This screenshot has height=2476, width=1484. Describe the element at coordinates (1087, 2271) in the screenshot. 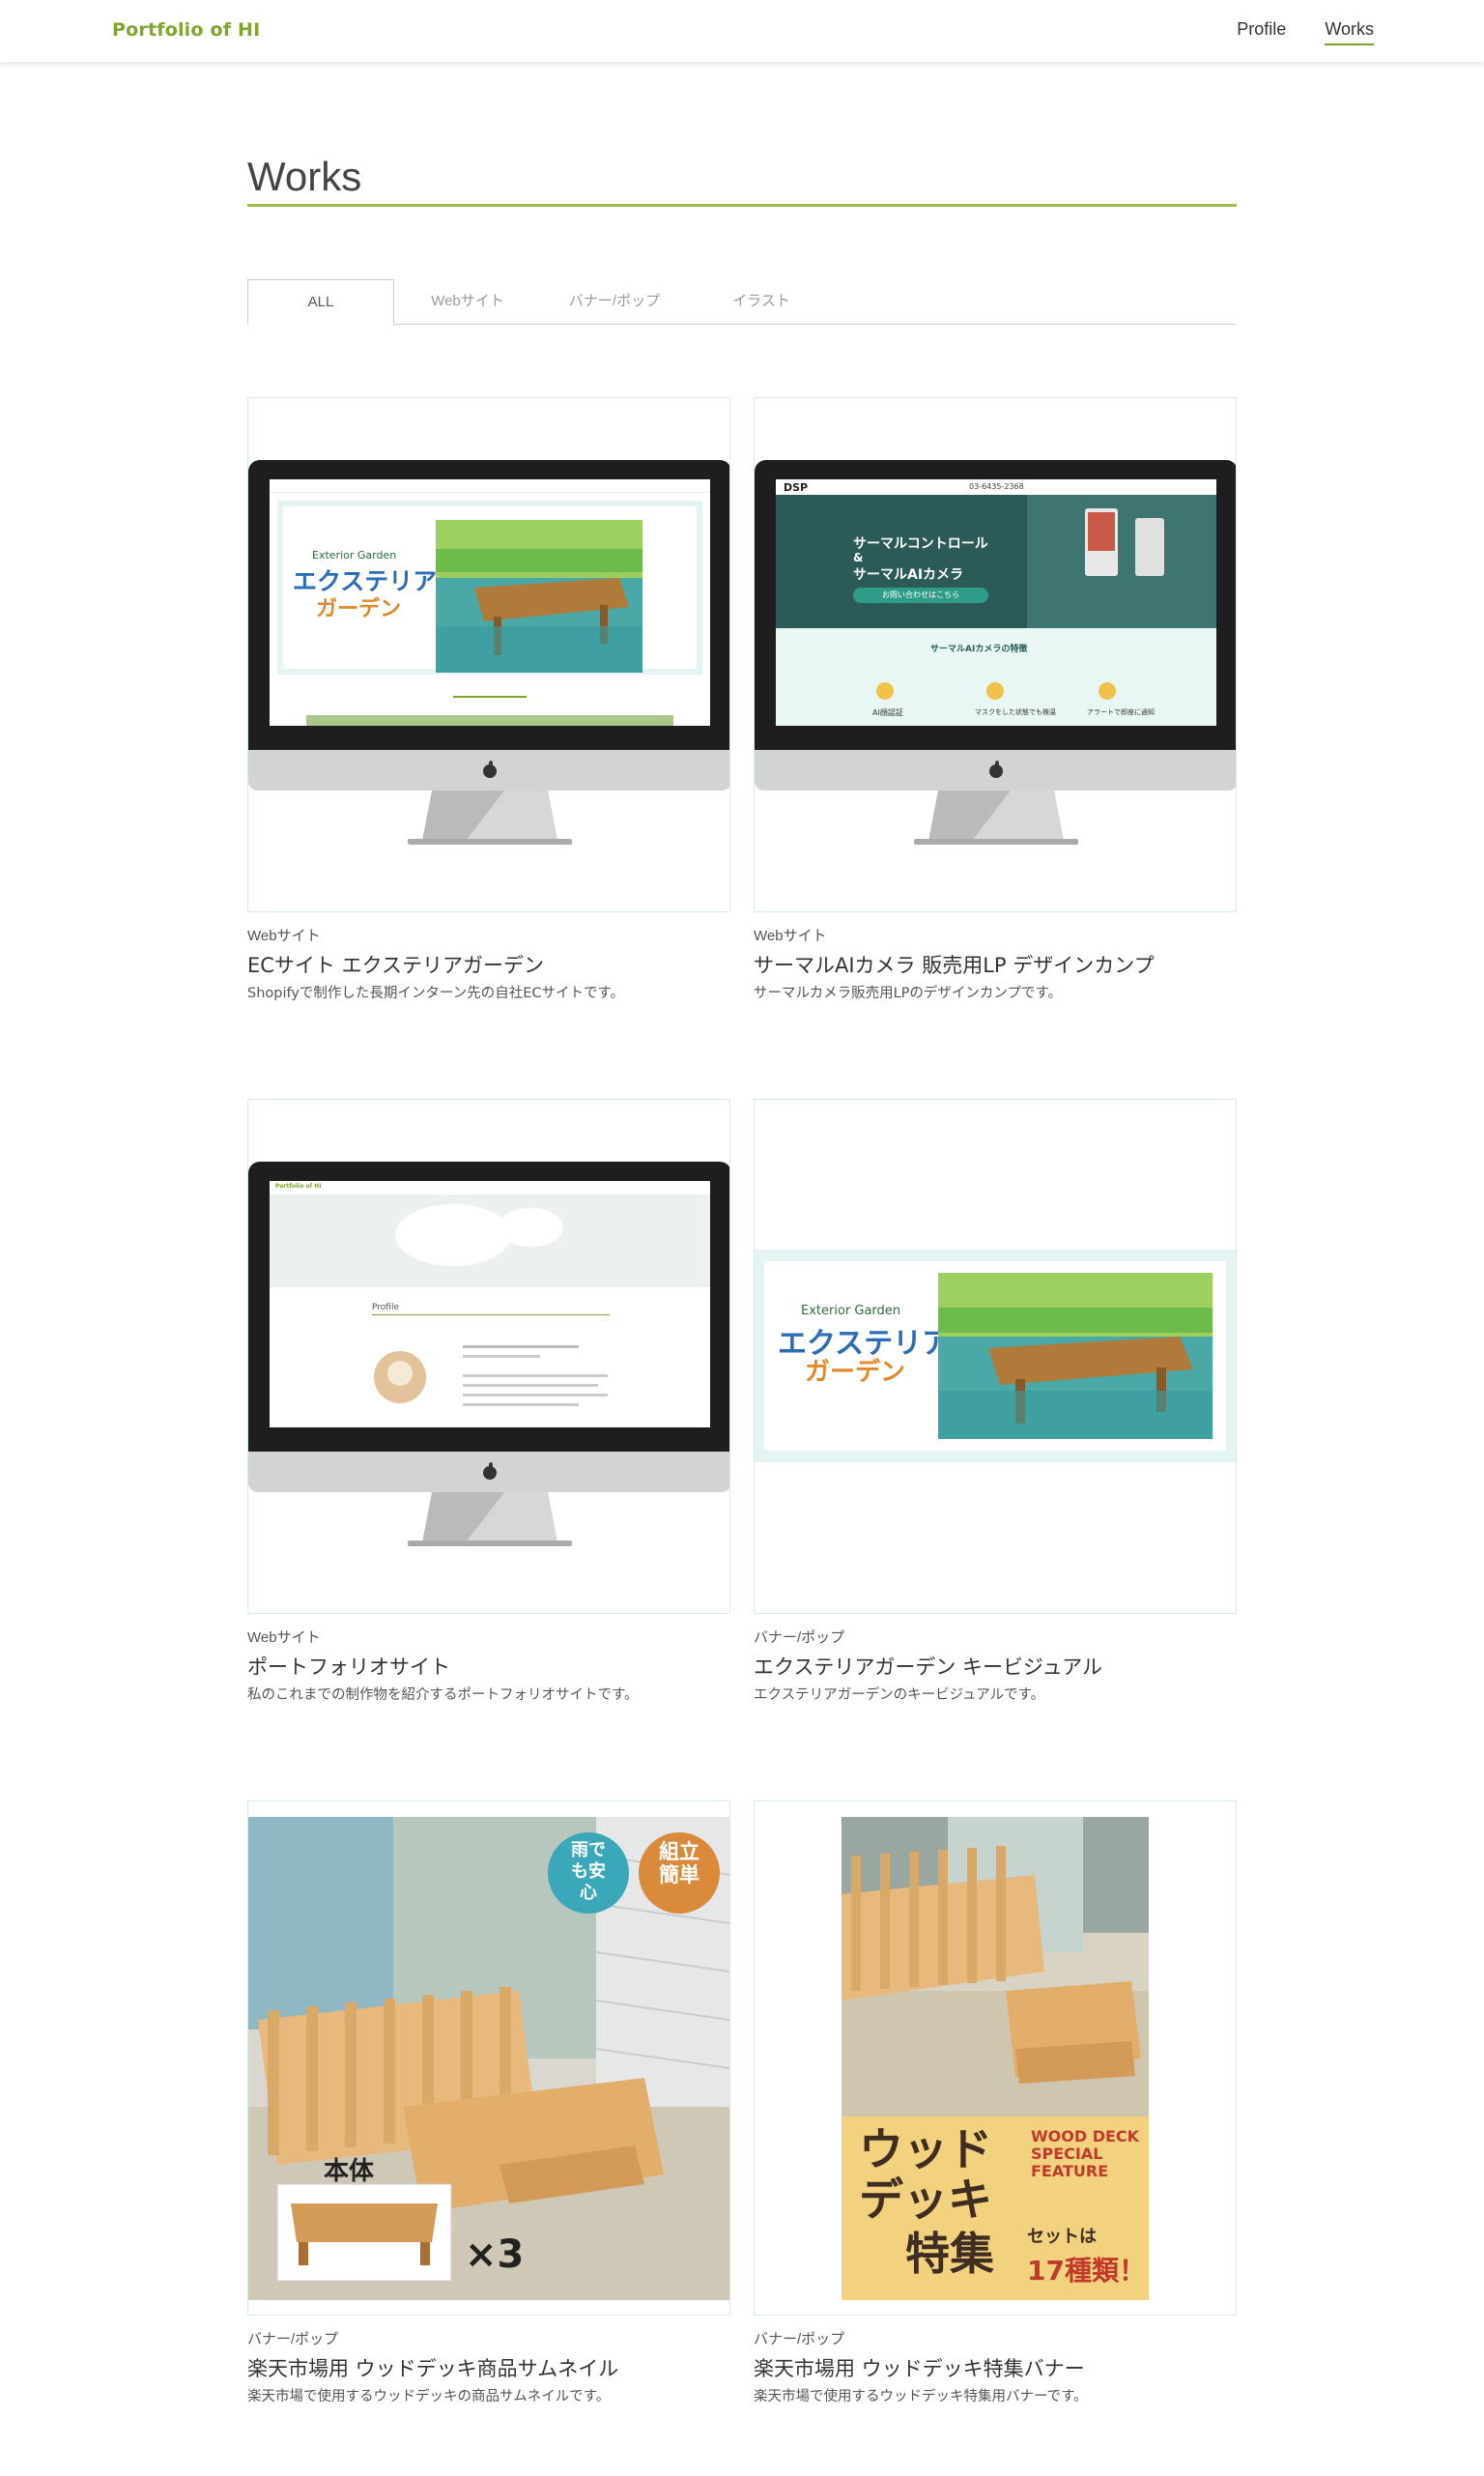

I see `banner-set-count: 17種類！` at that location.